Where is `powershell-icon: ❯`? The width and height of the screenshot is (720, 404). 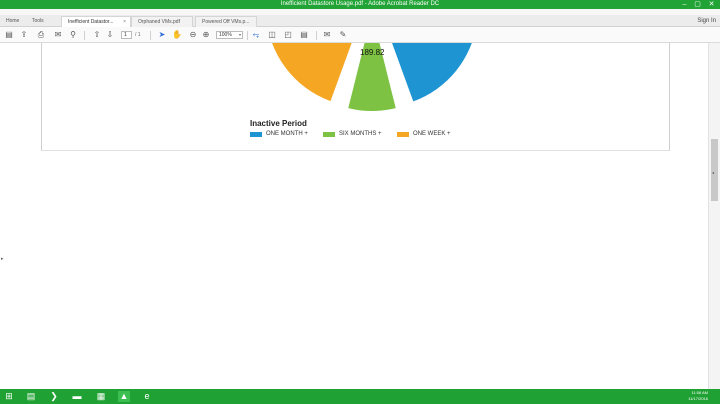
powershell-icon: ❯ is located at coordinates (54, 396).